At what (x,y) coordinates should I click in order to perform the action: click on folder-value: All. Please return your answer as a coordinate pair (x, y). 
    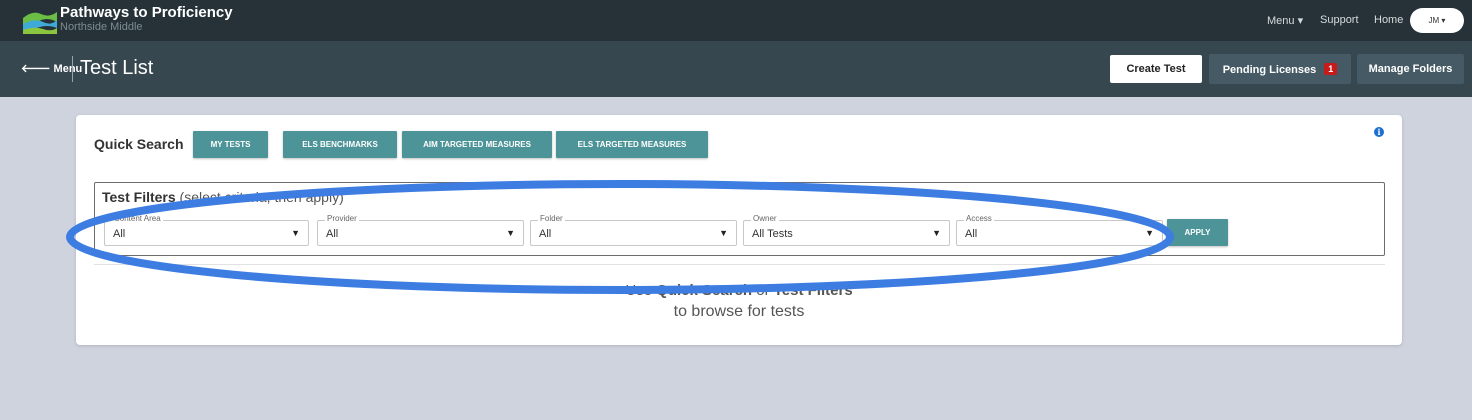
    Looking at the image, I should click on (545, 234).